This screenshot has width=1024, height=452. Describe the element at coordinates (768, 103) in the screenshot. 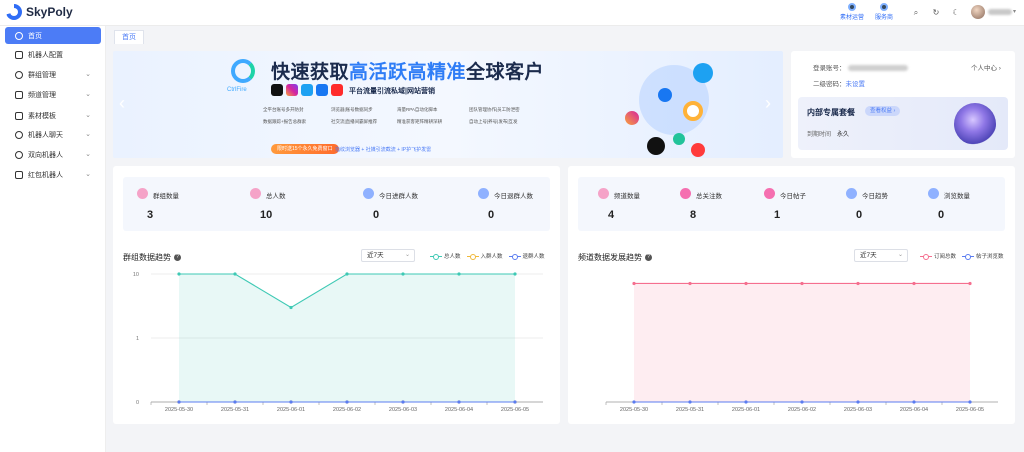

I see `chevron-right-icon: ›` at that location.